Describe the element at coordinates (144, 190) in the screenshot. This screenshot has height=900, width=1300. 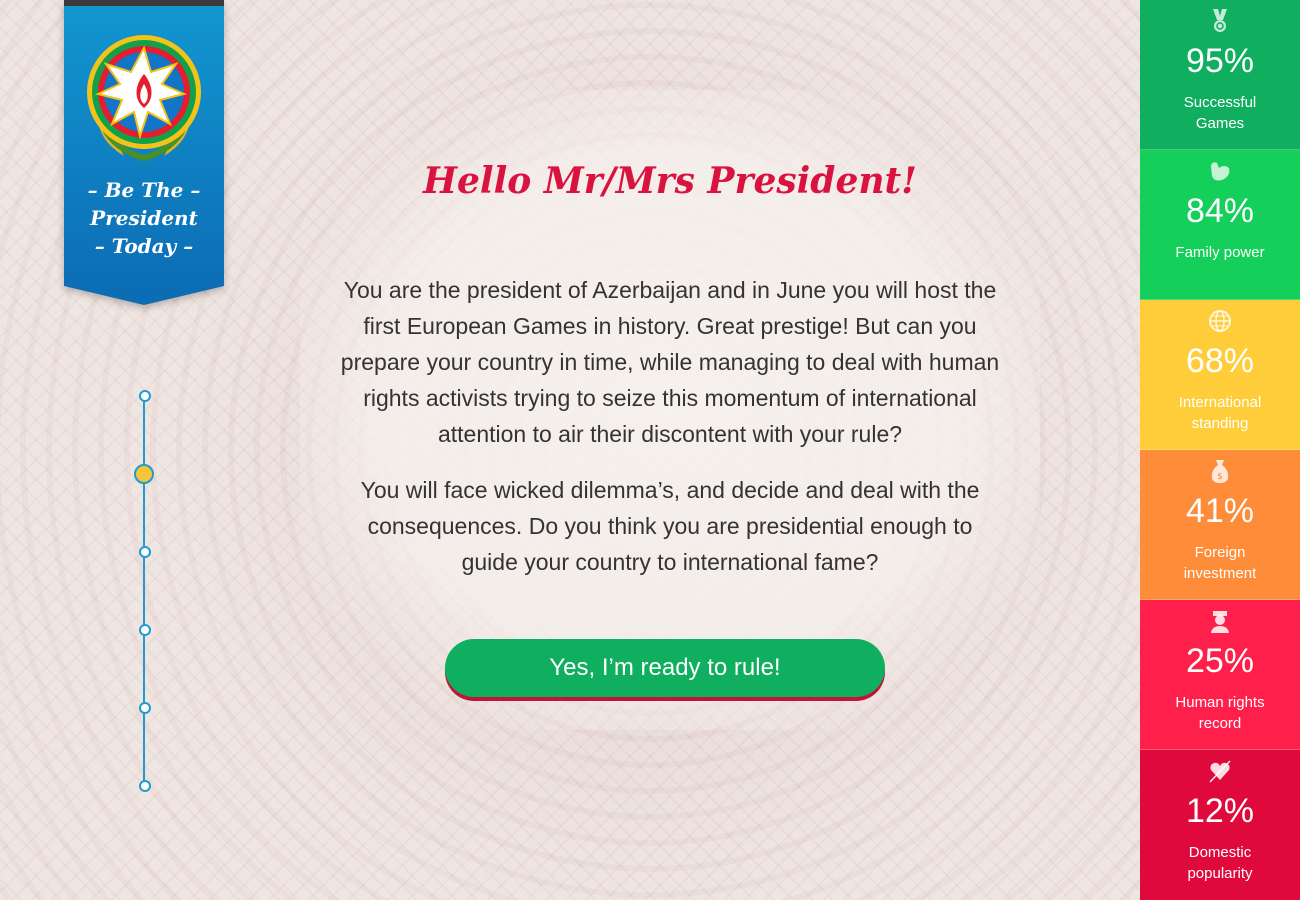
I see `ribbon-line-1: – Be The –` at that location.